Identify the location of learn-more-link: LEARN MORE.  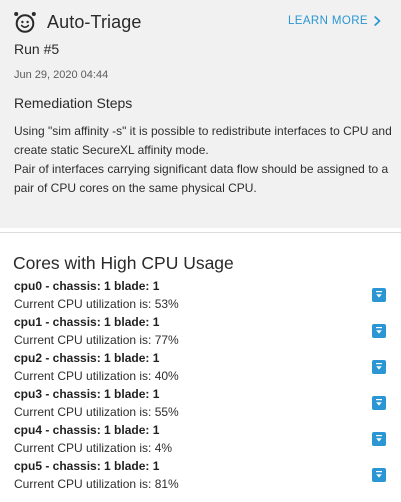
(334, 21).